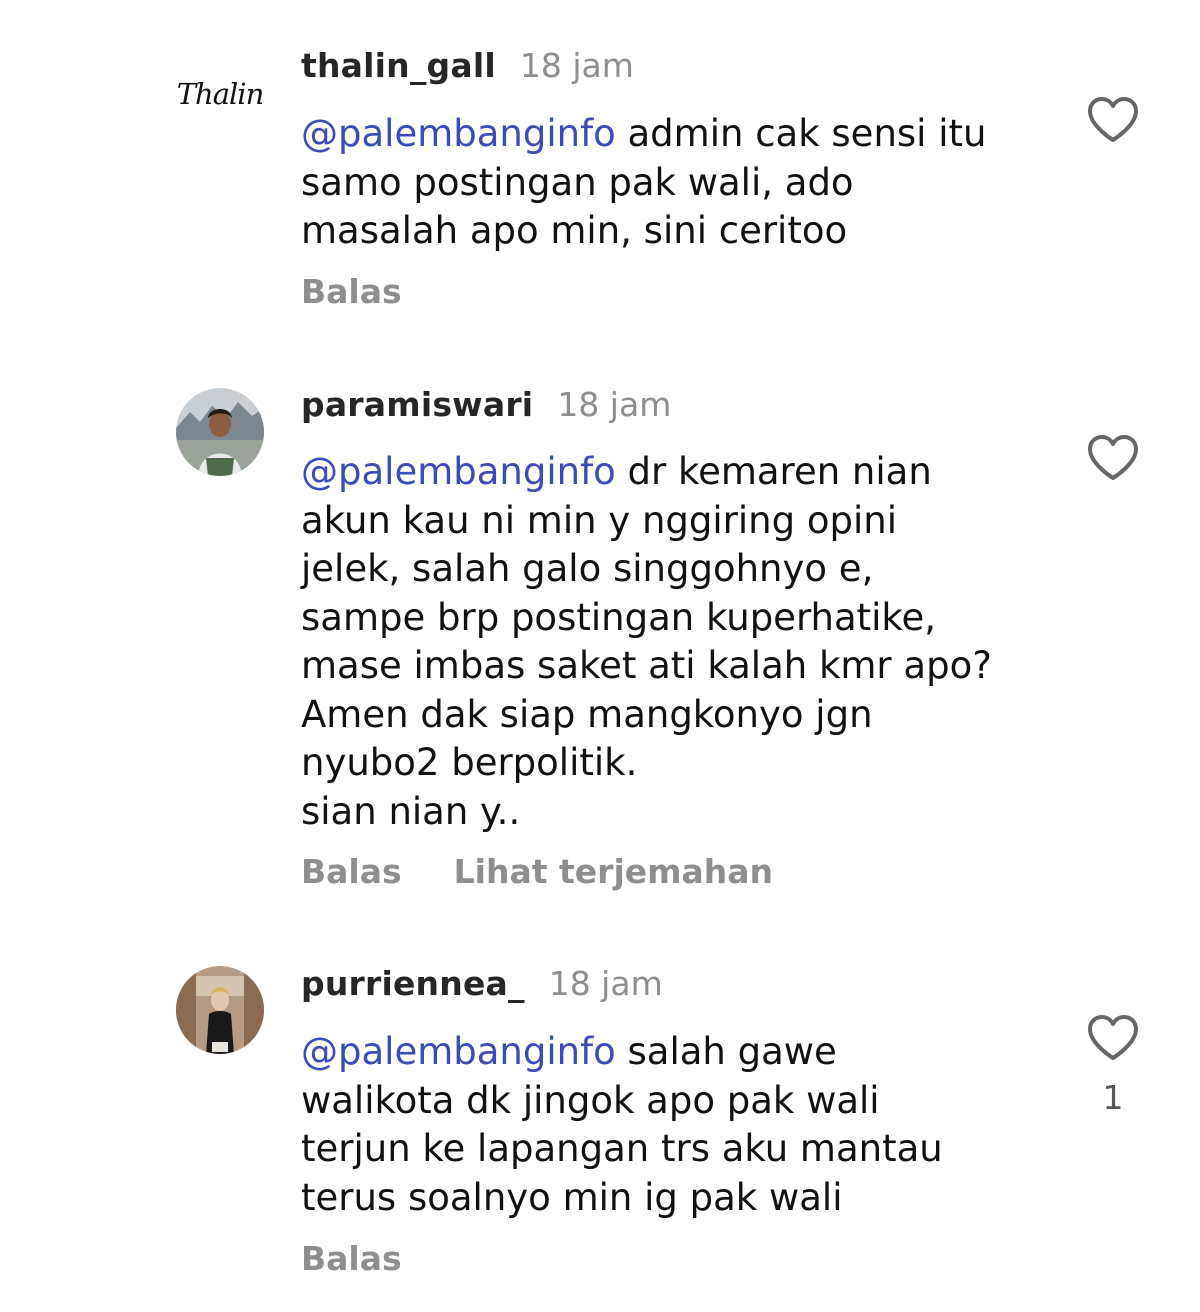  I want to click on avatar-logo-text: Thalin, so click(220, 94).